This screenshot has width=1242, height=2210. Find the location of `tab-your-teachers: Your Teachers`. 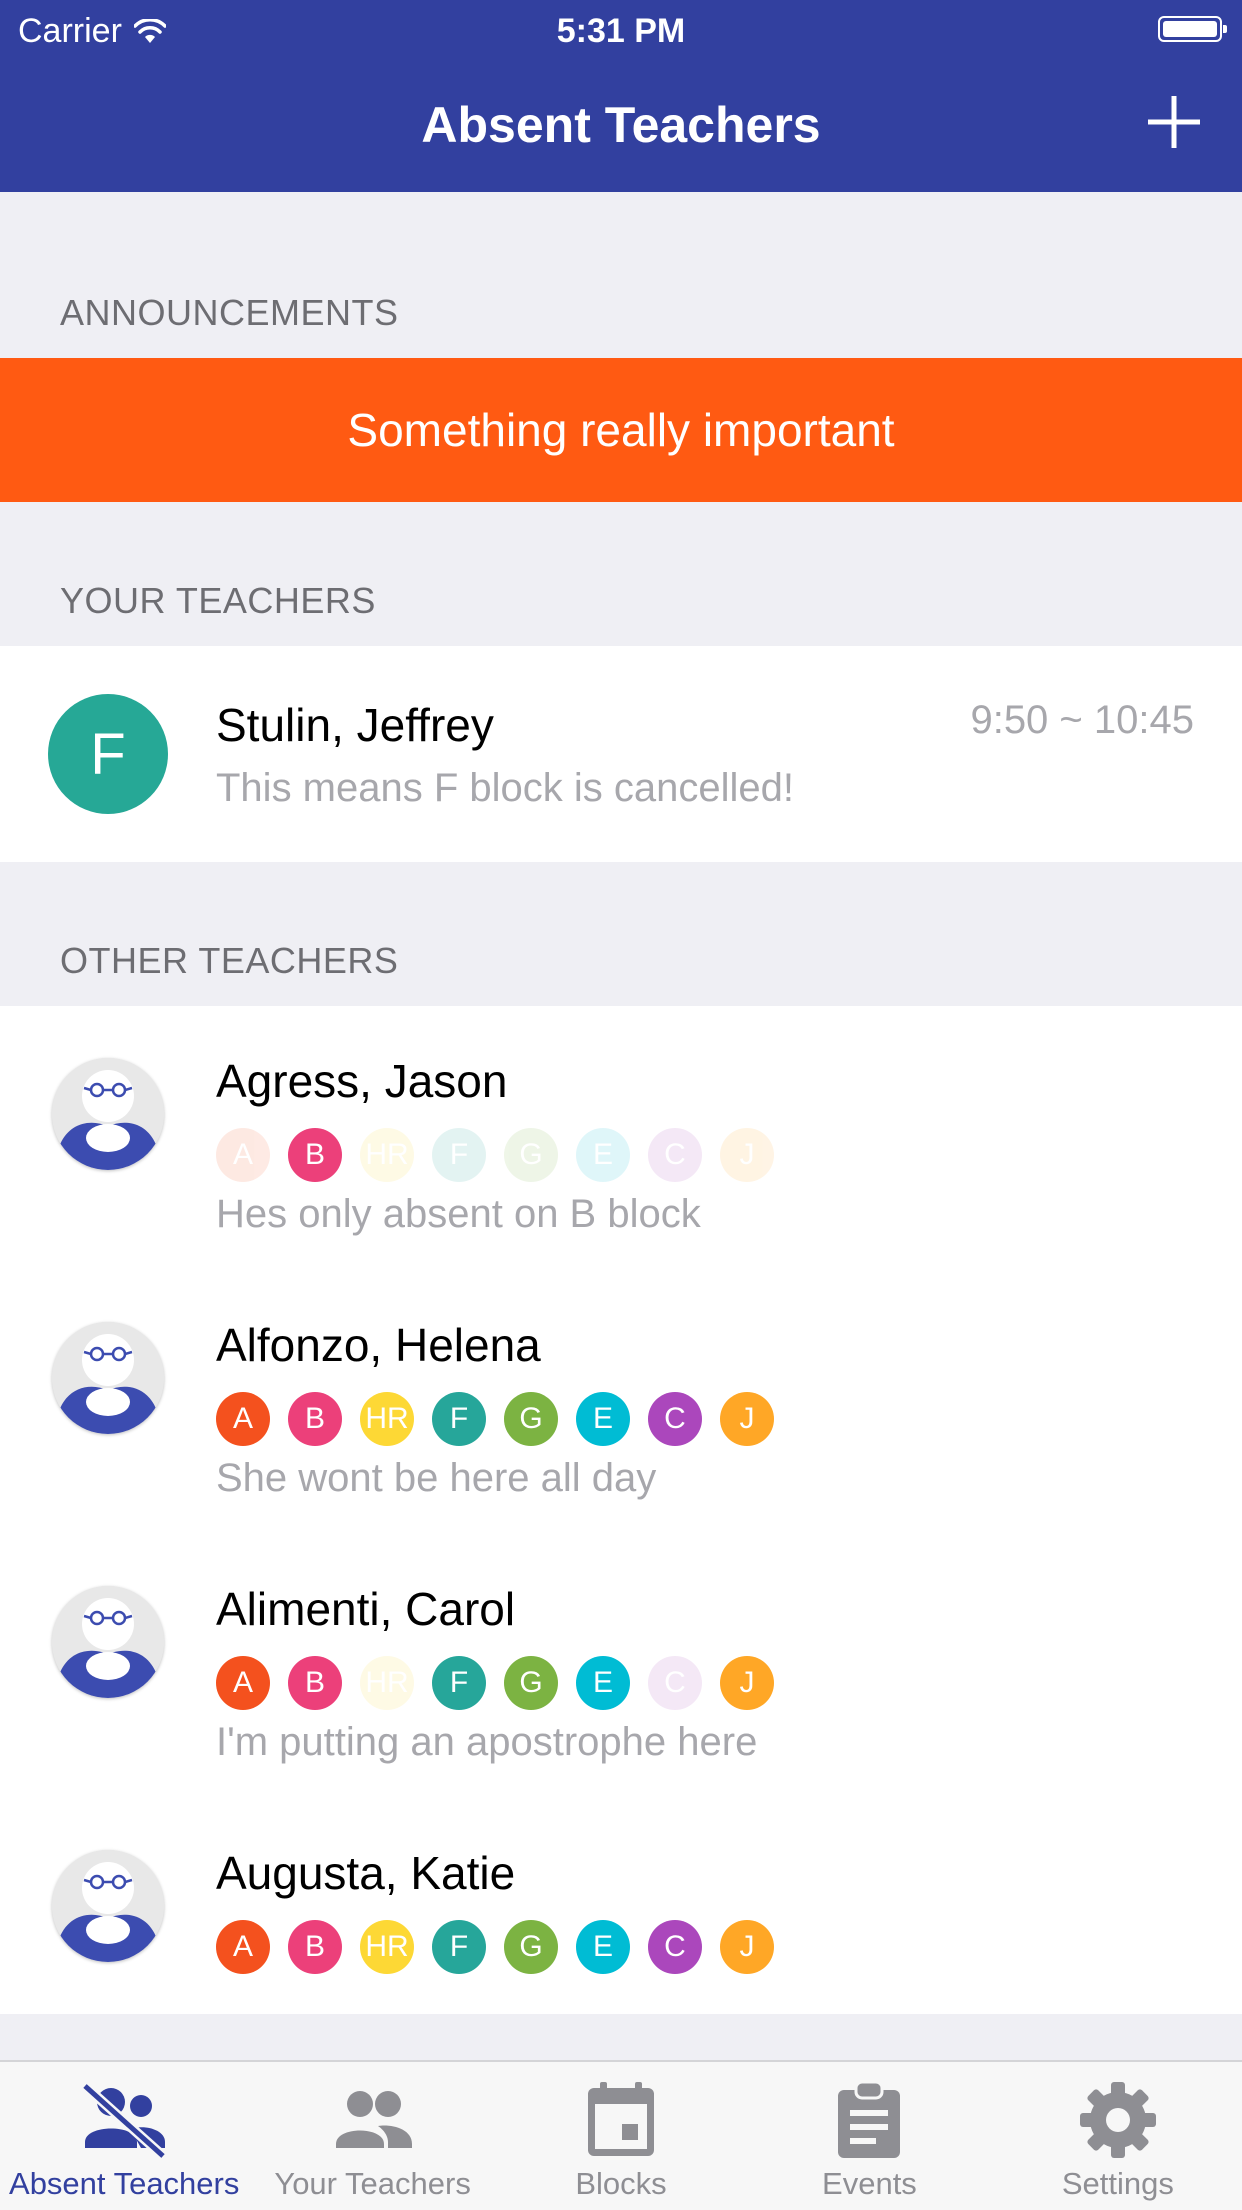

tab-your-teachers: Your Teachers is located at coordinates (372, 2136).